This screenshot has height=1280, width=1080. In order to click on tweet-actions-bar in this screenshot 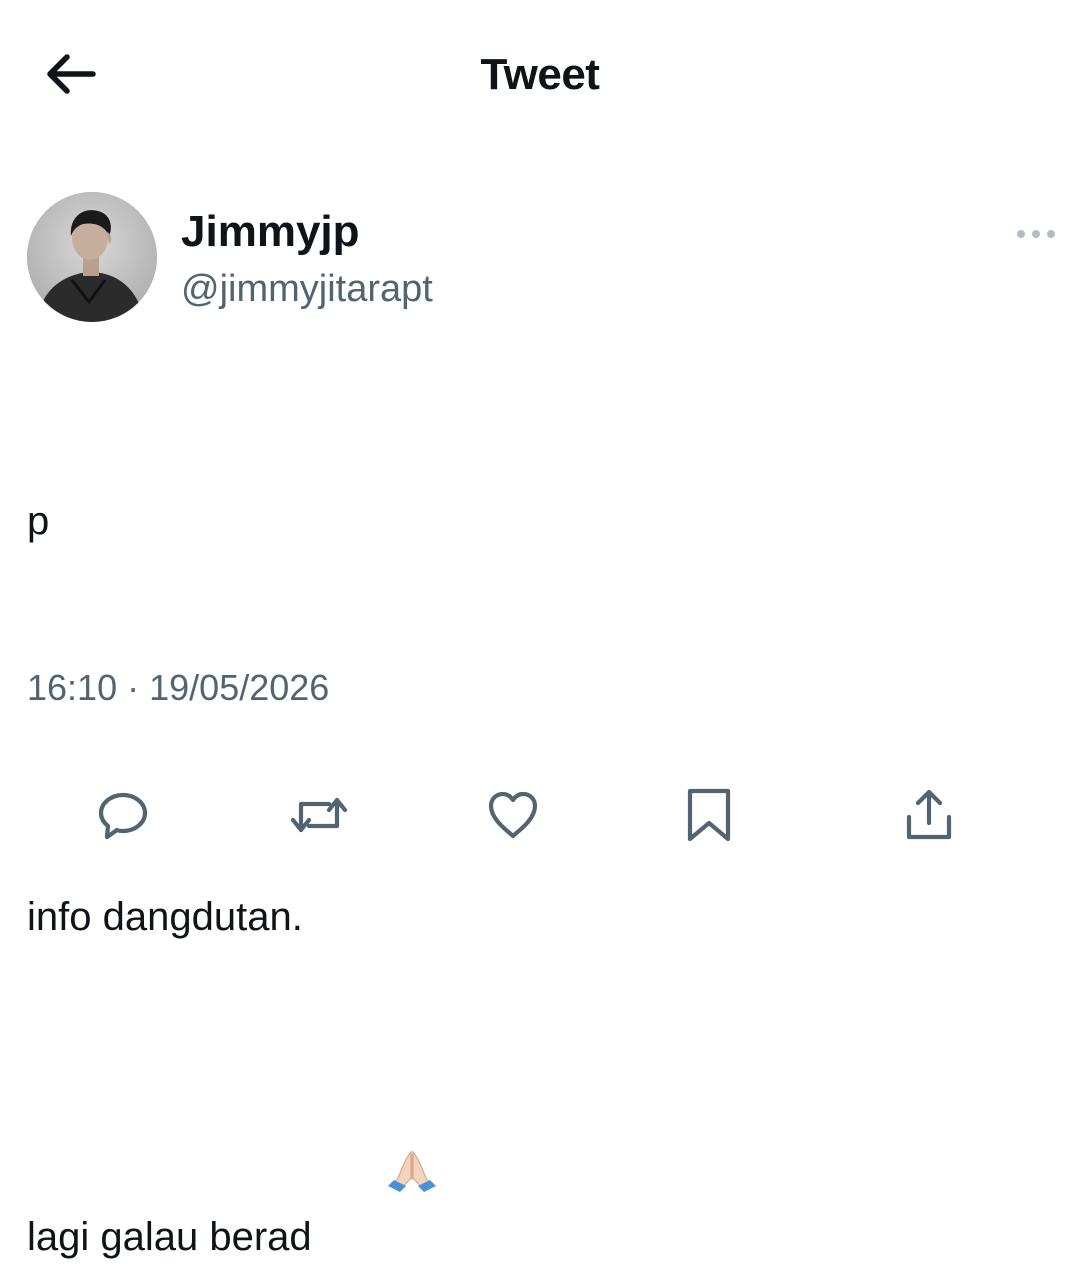, I will do `click(540, 815)`.